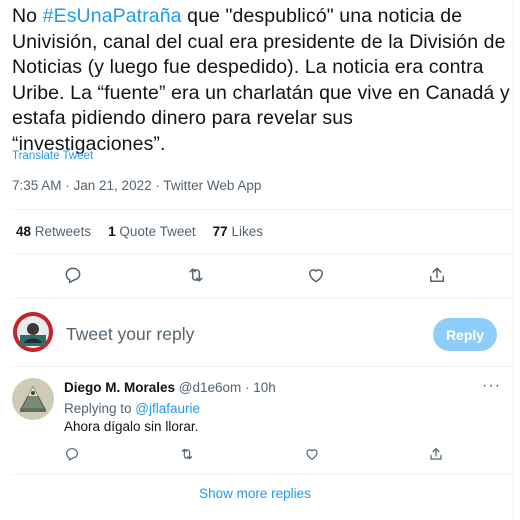 The image size is (520, 520). I want to click on reply-text: Ahora dígalo sin llorar., so click(131, 426).